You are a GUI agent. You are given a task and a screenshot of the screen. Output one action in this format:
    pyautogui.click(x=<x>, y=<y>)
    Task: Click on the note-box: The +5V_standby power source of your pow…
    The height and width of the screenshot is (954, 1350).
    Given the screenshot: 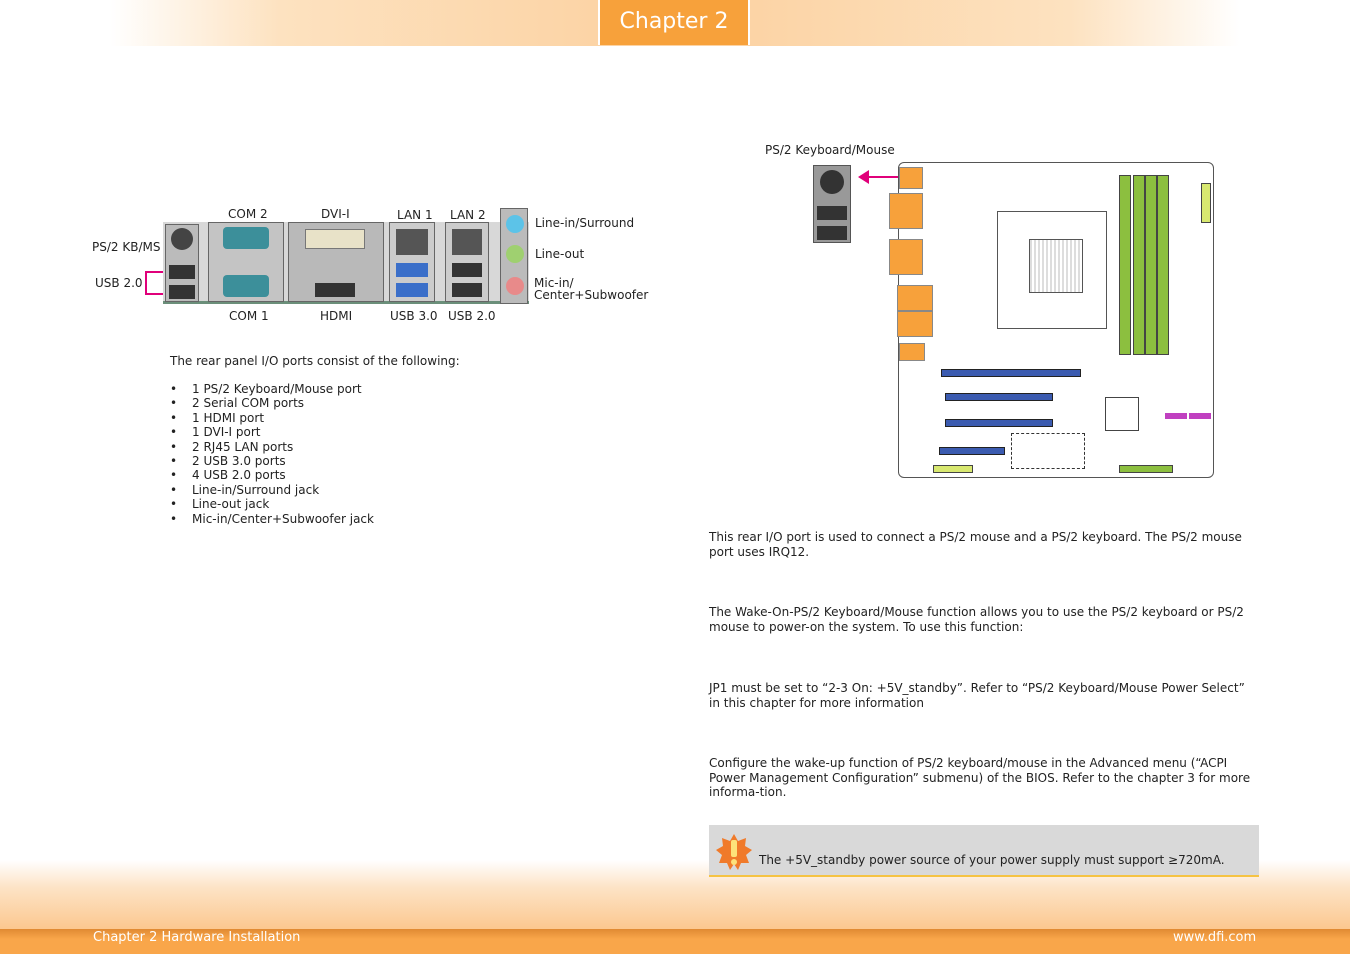 What is the action you would take?
    pyautogui.click(x=984, y=851)
    